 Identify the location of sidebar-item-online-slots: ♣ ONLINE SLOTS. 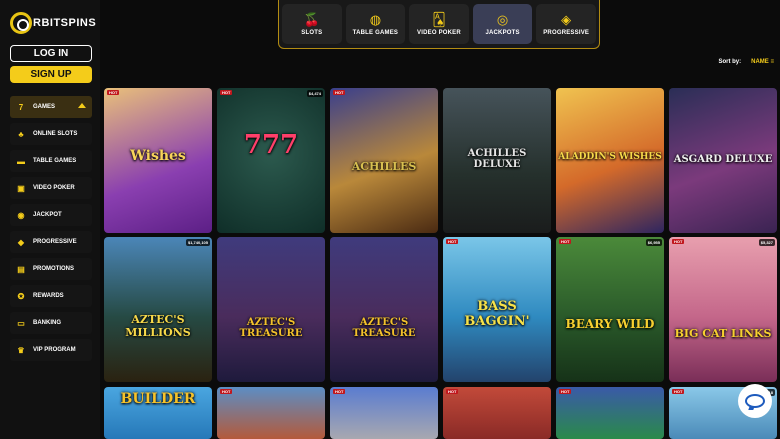
(51, 134).